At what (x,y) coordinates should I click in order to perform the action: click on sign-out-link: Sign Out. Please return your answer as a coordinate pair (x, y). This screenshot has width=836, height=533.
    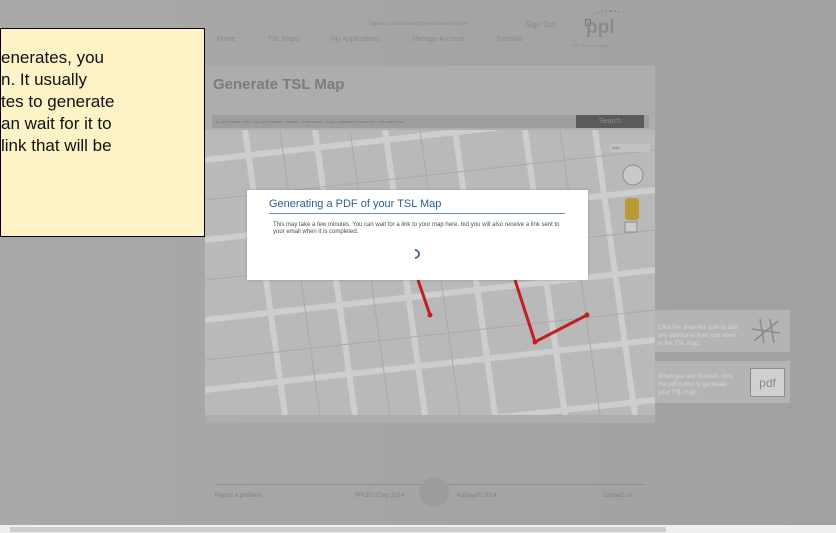
    Looking at the image, I should click on (540, 24).